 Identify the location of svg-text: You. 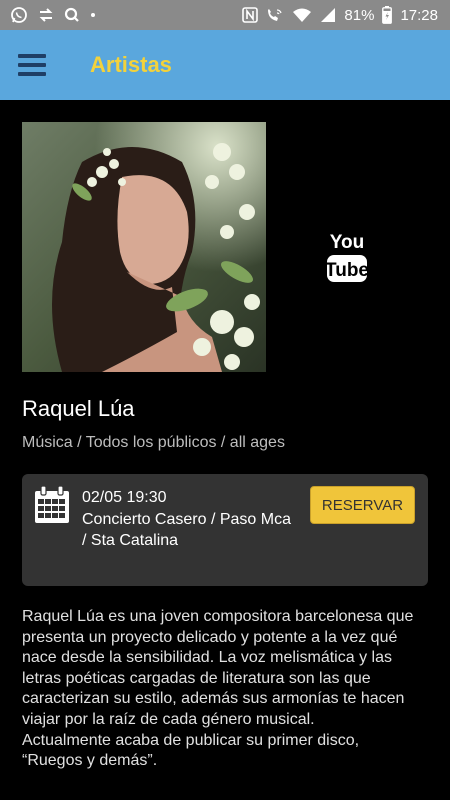
(347, 242).